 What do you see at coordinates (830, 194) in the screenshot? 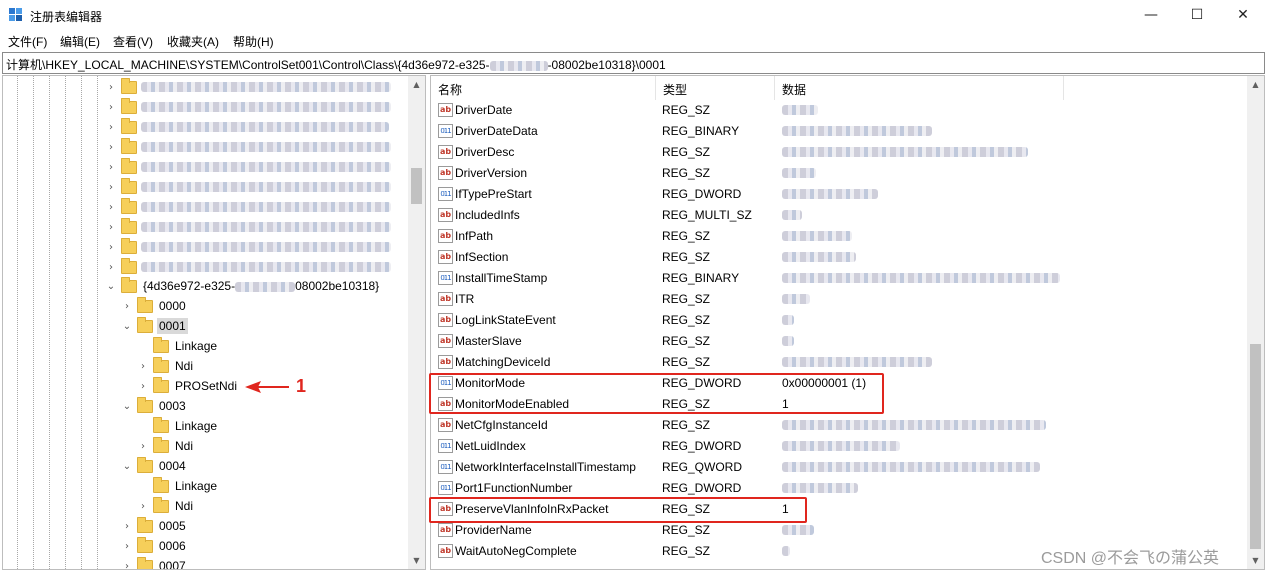
I see `redacted-text` at bounding box center [830, 194].